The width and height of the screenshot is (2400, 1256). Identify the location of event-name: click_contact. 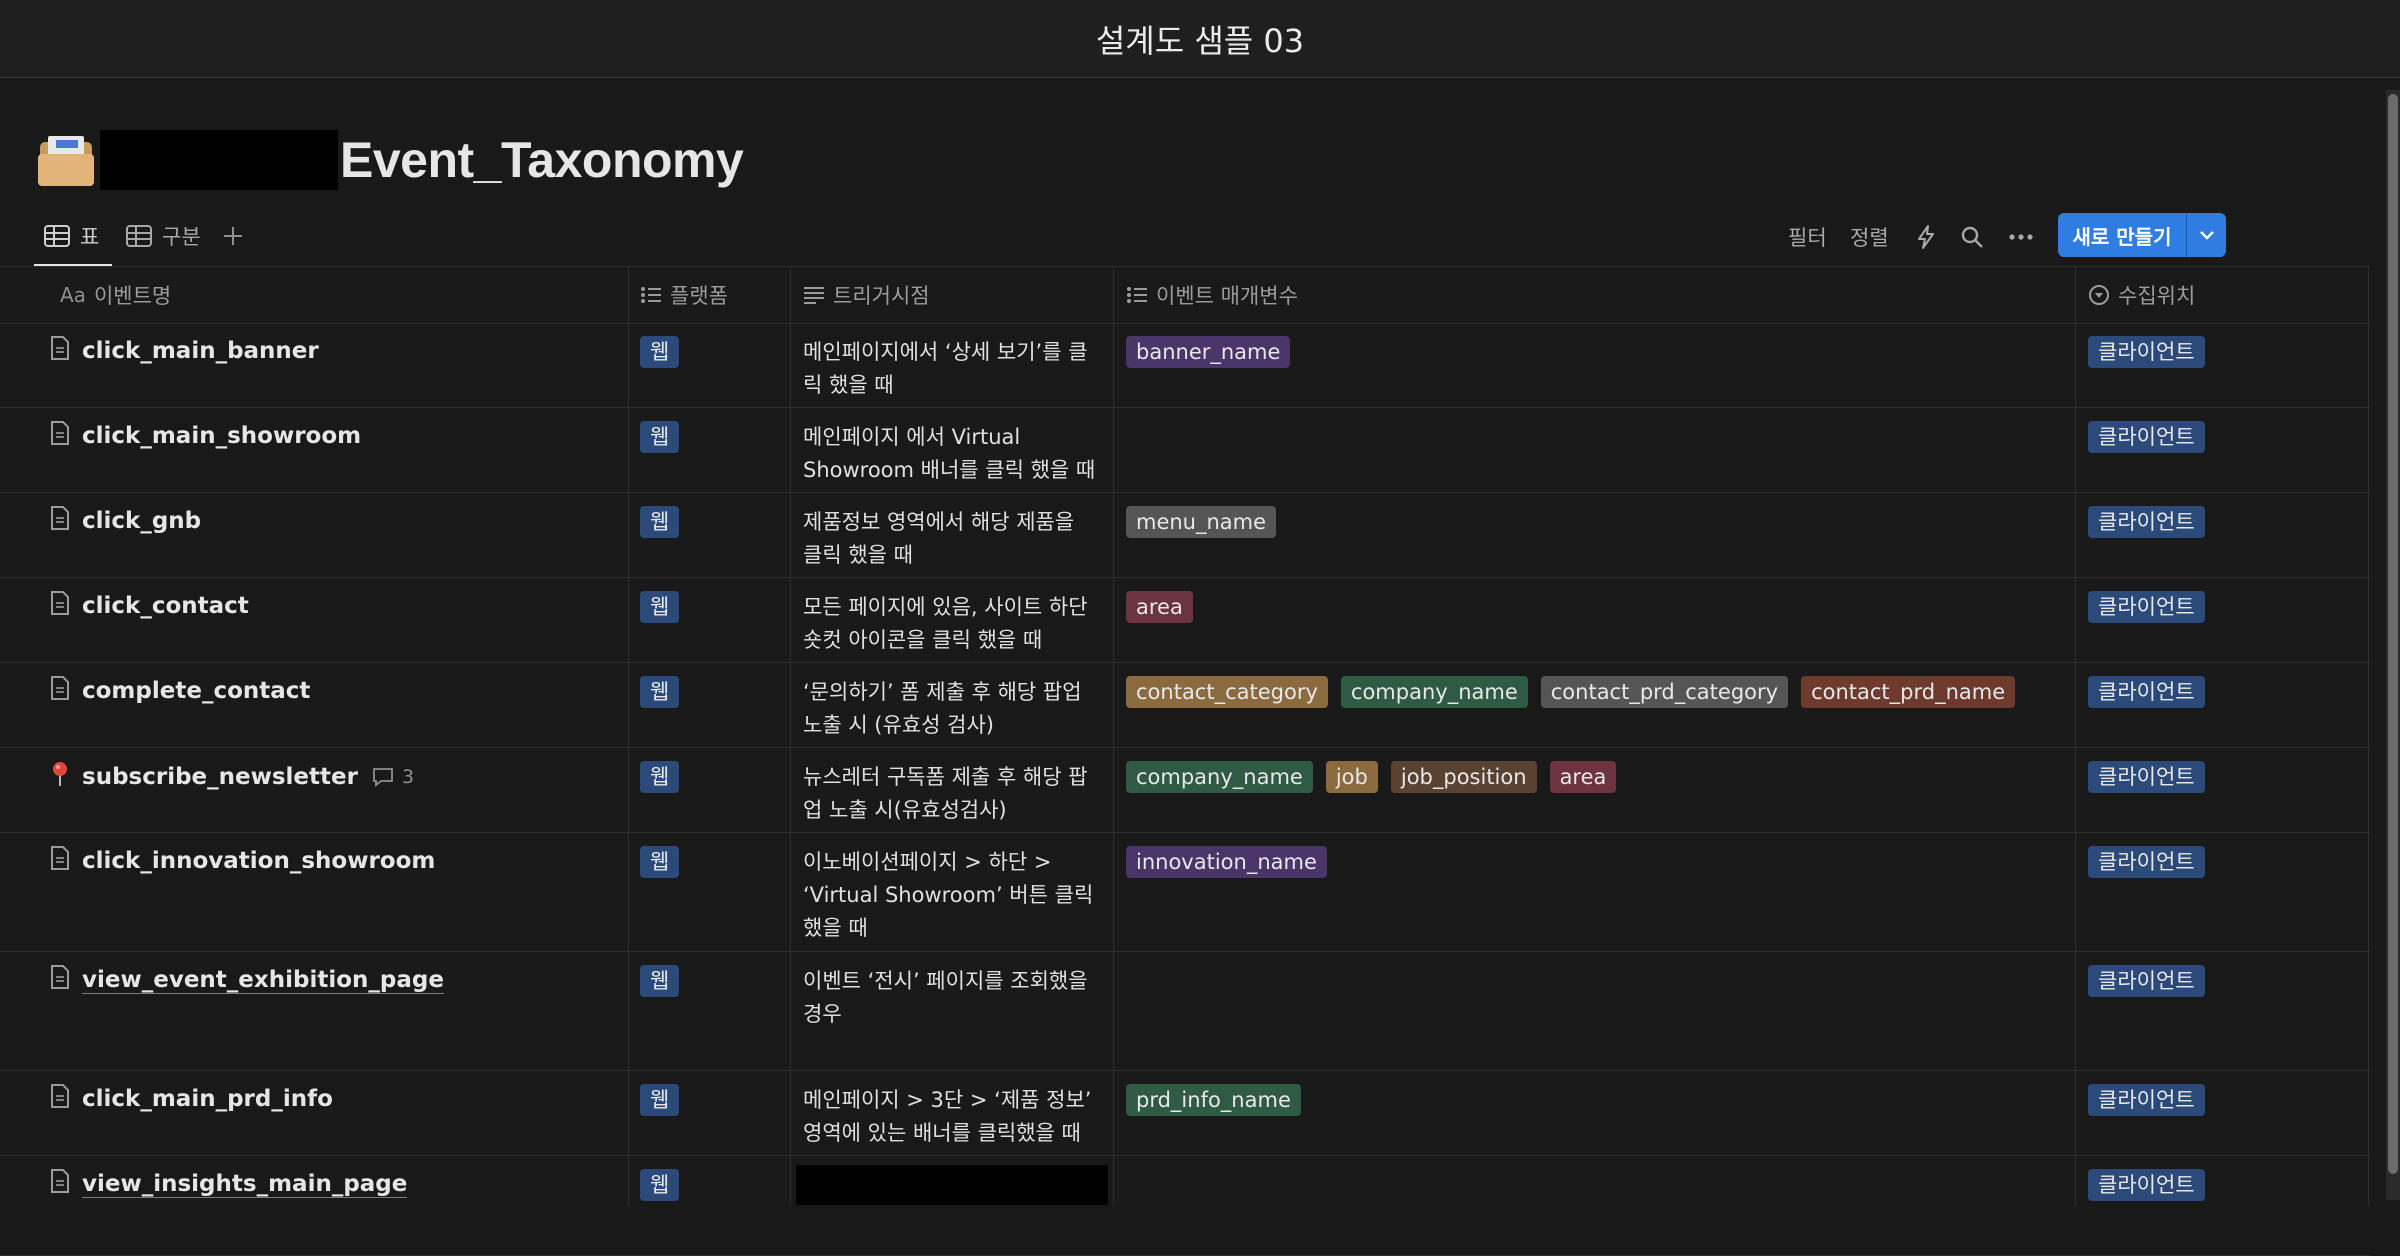
(165, 606).